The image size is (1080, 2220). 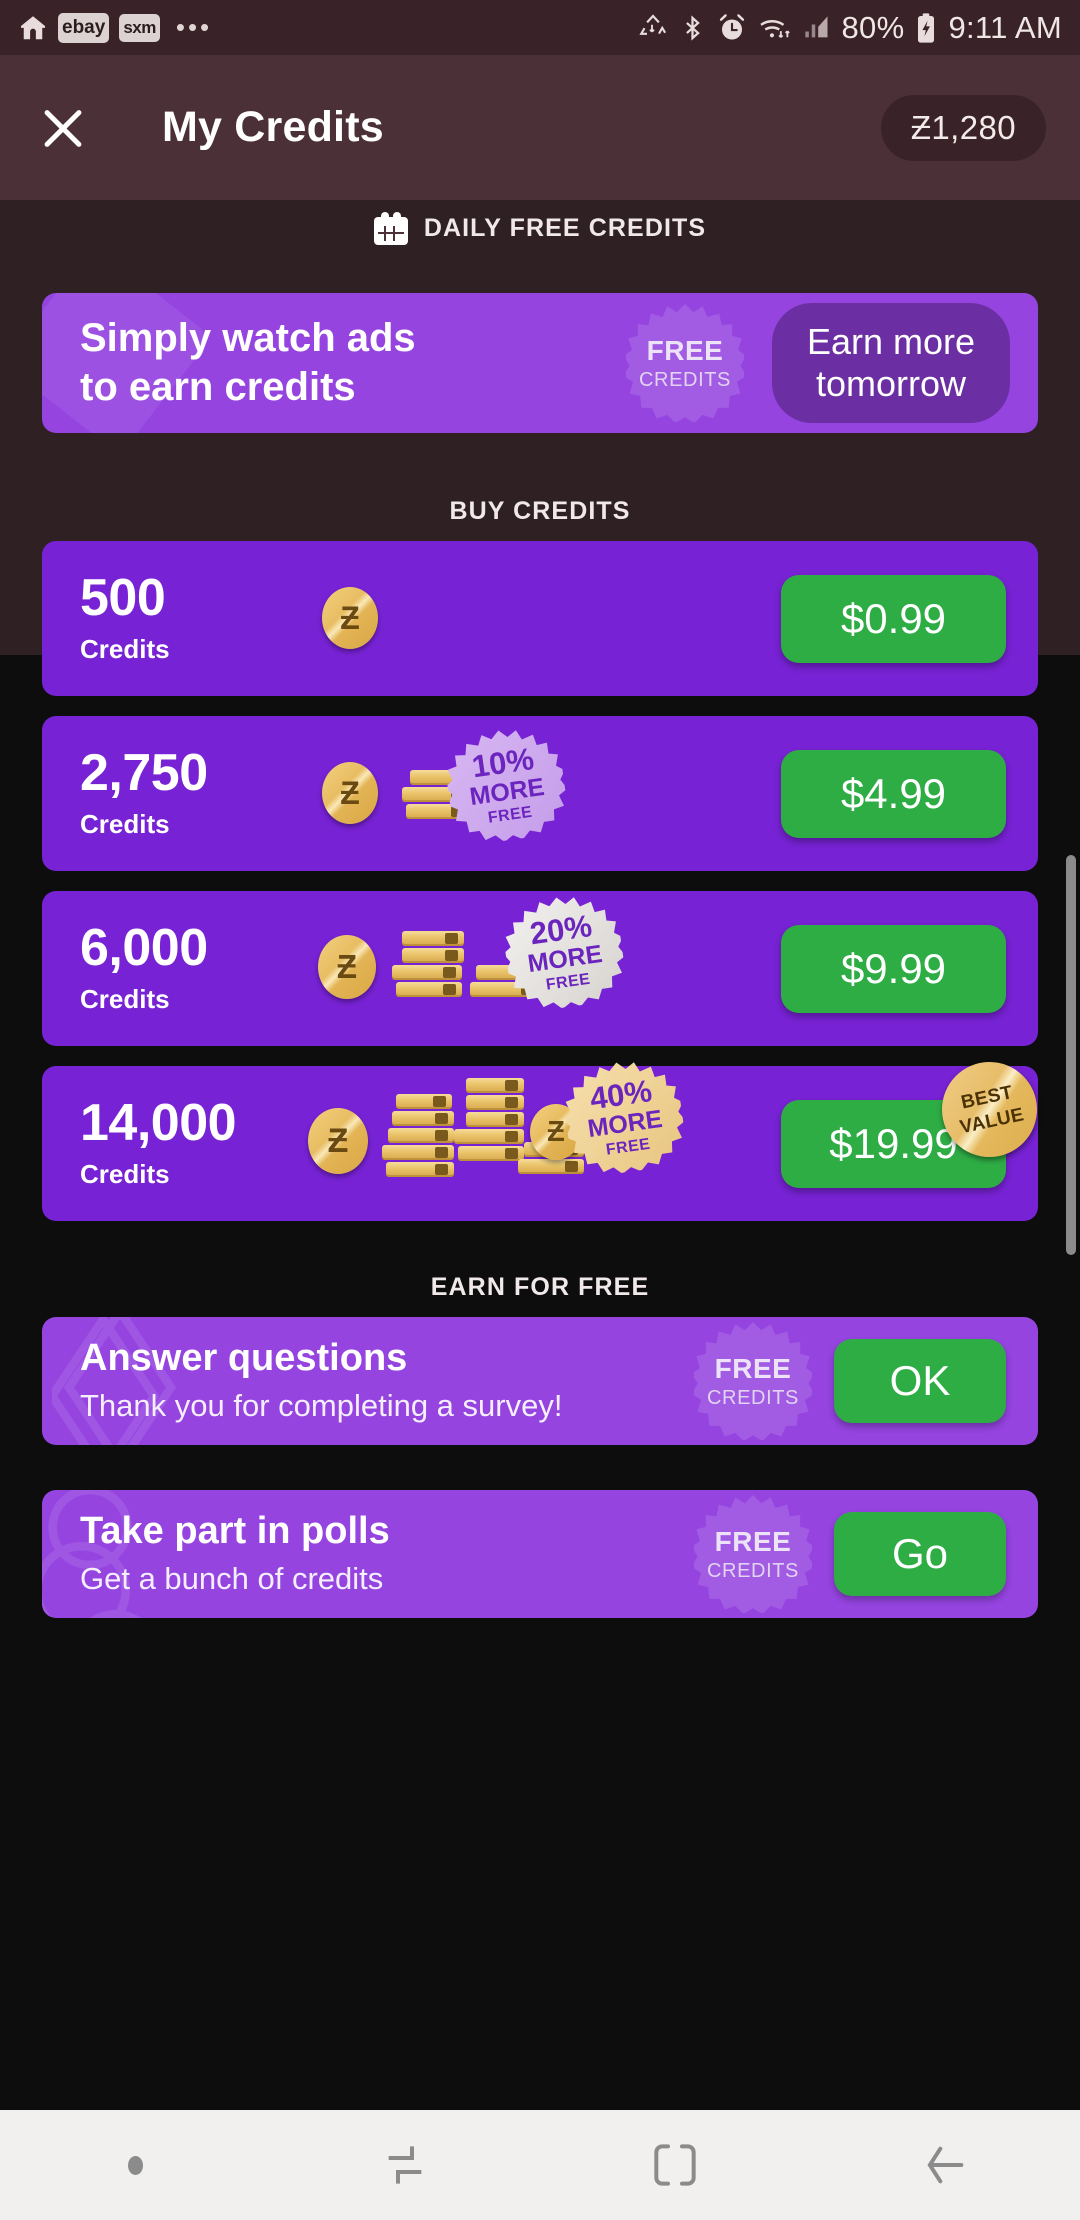 What do you see at coordinates (123, 598) in the screenshot?
I see `credit-amount: 500` at bounding box center [123, 598].